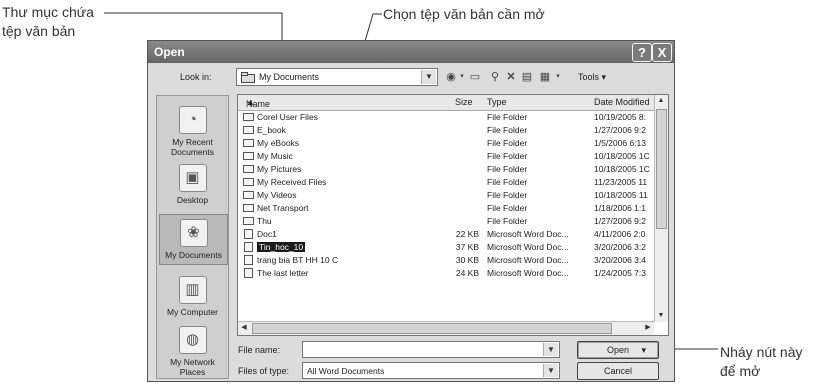  What do you see at coordinates (661, 101) in the screenshot?
I see `scroll-up-icon: ▲` at bounding box center [661, 101].